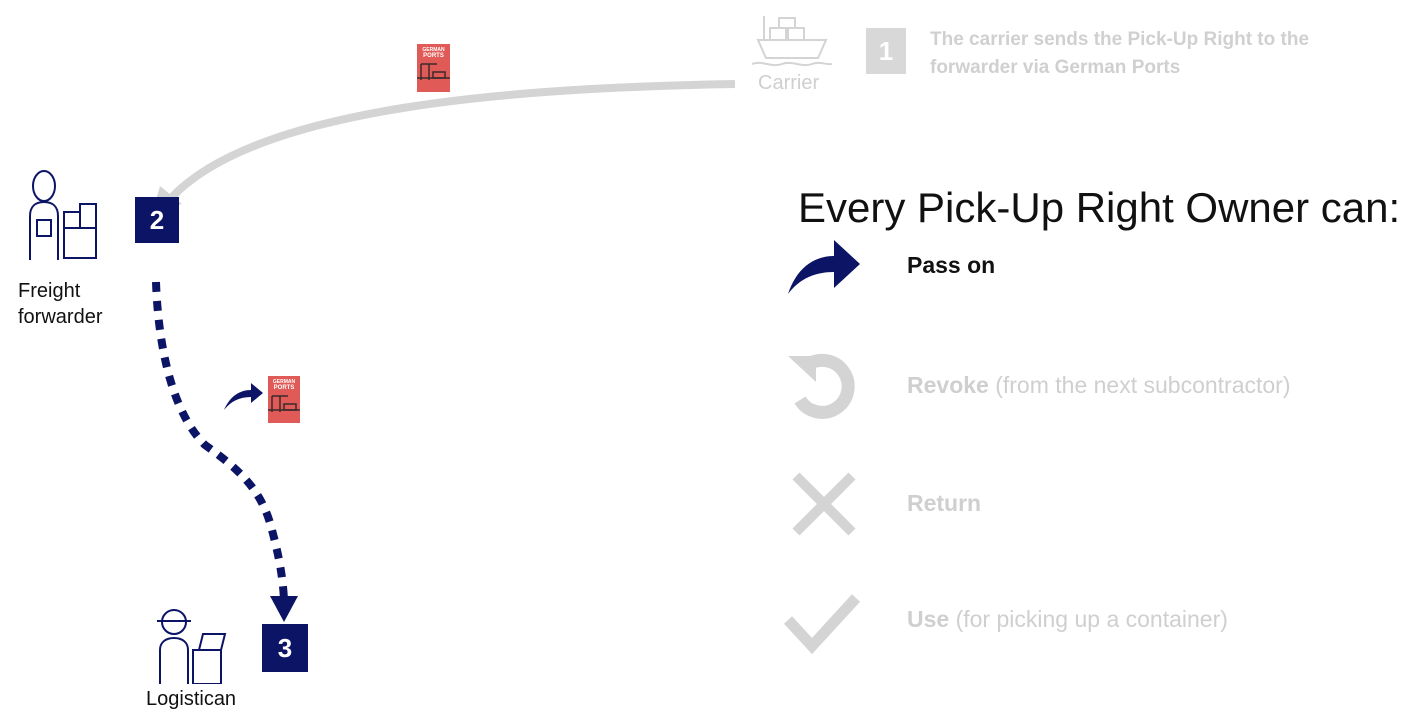  I want to click on action-pass-on-name: Pass on, so click(951, 265).